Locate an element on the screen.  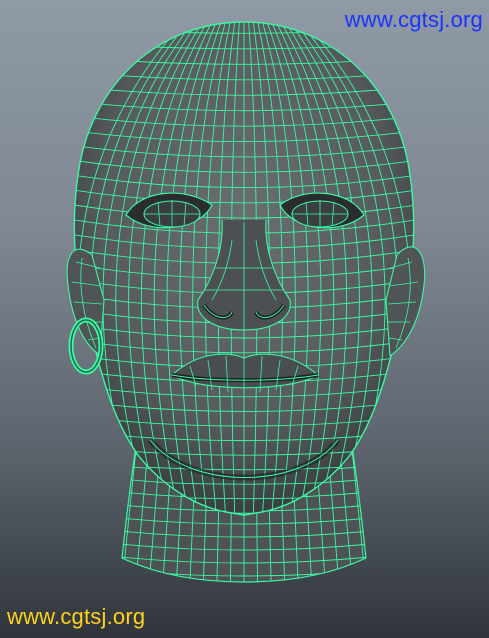
watermark-bottom: www.cgtsj.org is located at coordinates (76, 616).